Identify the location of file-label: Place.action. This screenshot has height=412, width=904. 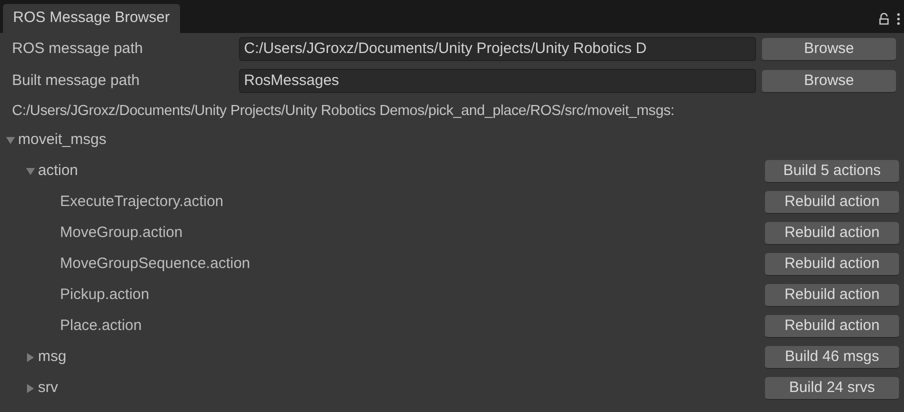
(101, 326).